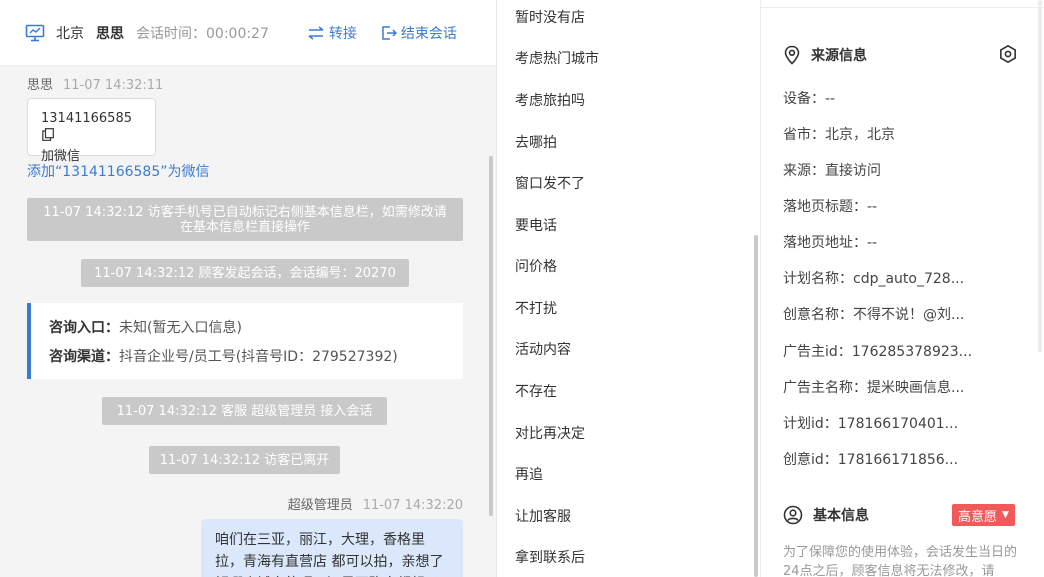 Image resolution: width=1044 pixels, height=577 pixels. What do you see at coordinates (244, 411) in the screenshot?
I see `system-message: 11-07 14:32:12 客服 超级管理员 接入会话` at bounding box center [244, 411].